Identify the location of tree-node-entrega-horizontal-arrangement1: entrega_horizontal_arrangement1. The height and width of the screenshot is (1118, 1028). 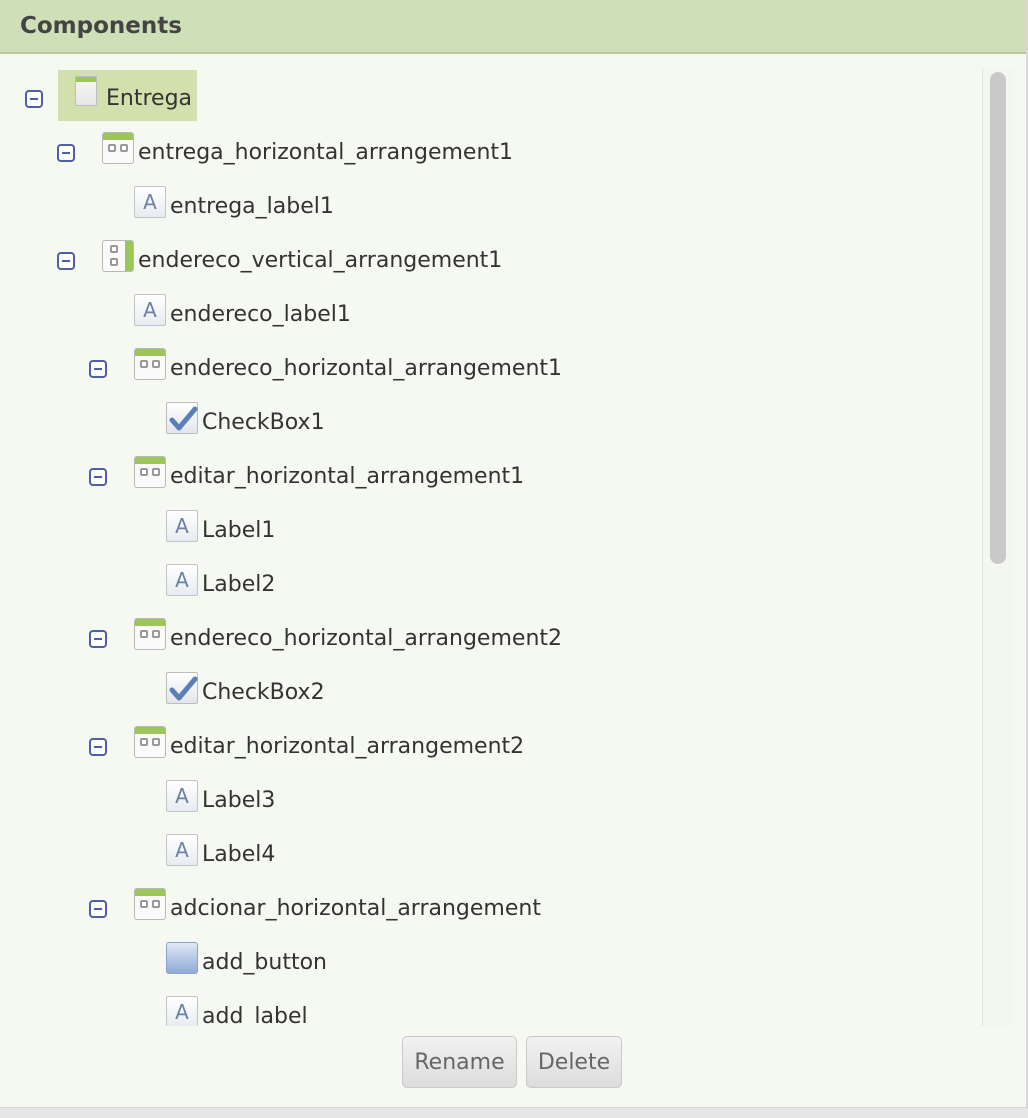
(490, 153).